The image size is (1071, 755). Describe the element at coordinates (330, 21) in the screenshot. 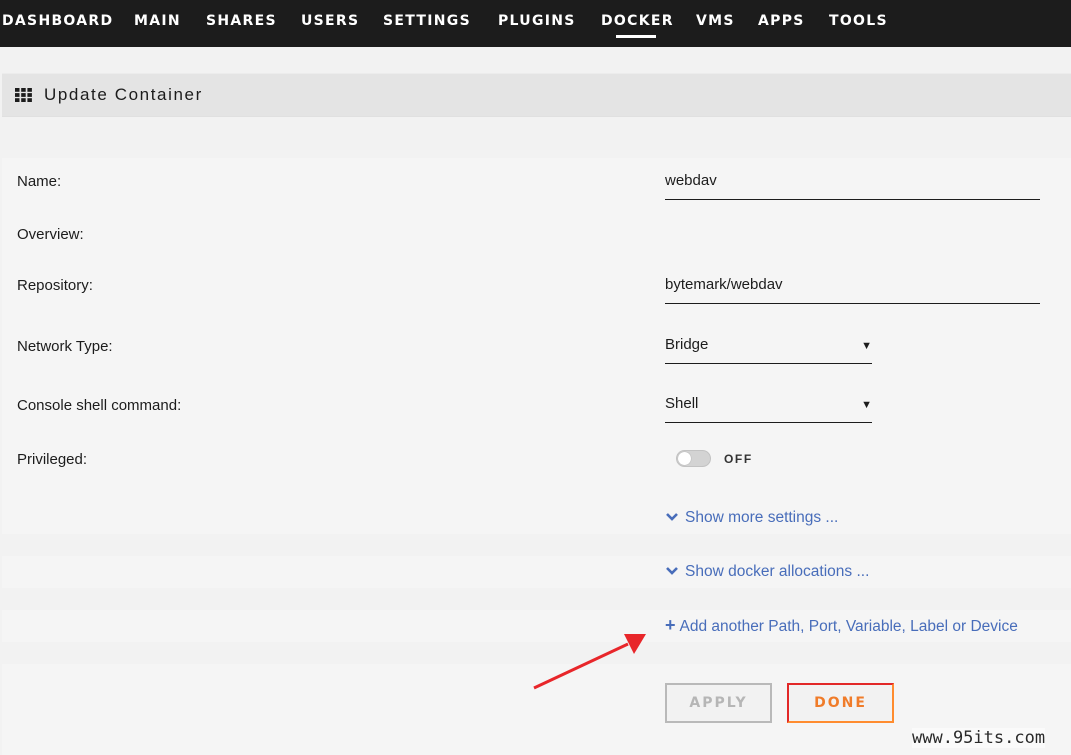

I see `nav-users: USERS` at that location.